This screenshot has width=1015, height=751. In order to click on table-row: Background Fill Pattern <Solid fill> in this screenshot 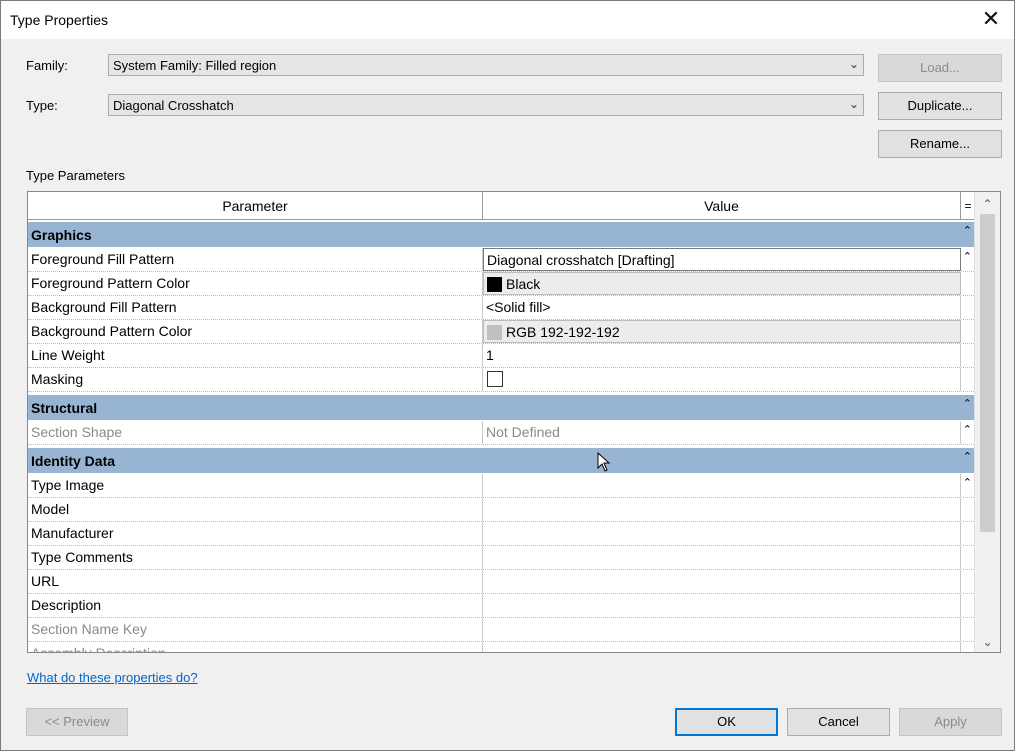, I will do `click(502, 308)`.